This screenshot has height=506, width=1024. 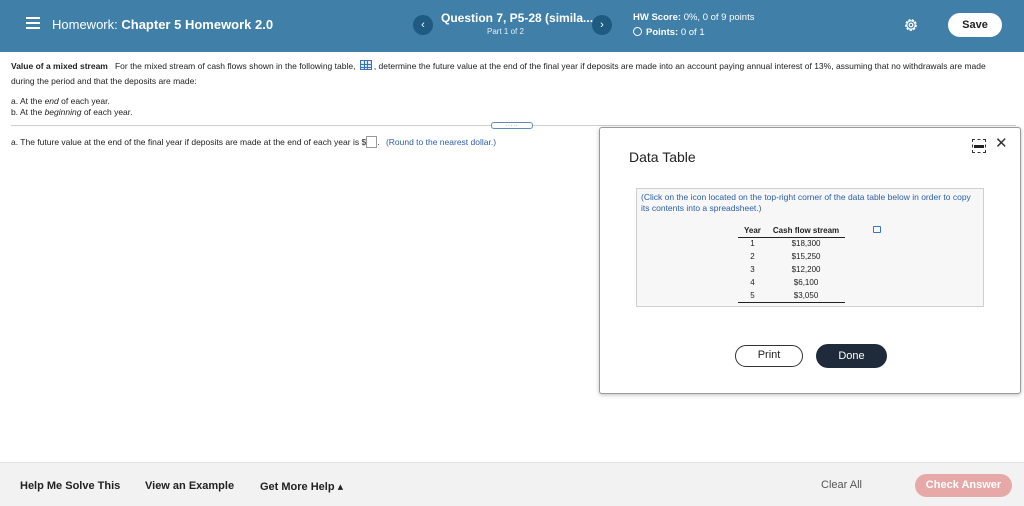 I want to click on print-button: Print, so click(x=769, y=356).